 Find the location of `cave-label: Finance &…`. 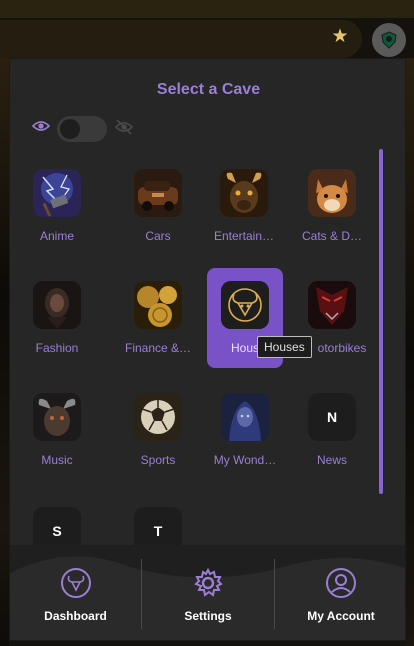

cave-label: Finance &… is located at coordinates (158, 348).